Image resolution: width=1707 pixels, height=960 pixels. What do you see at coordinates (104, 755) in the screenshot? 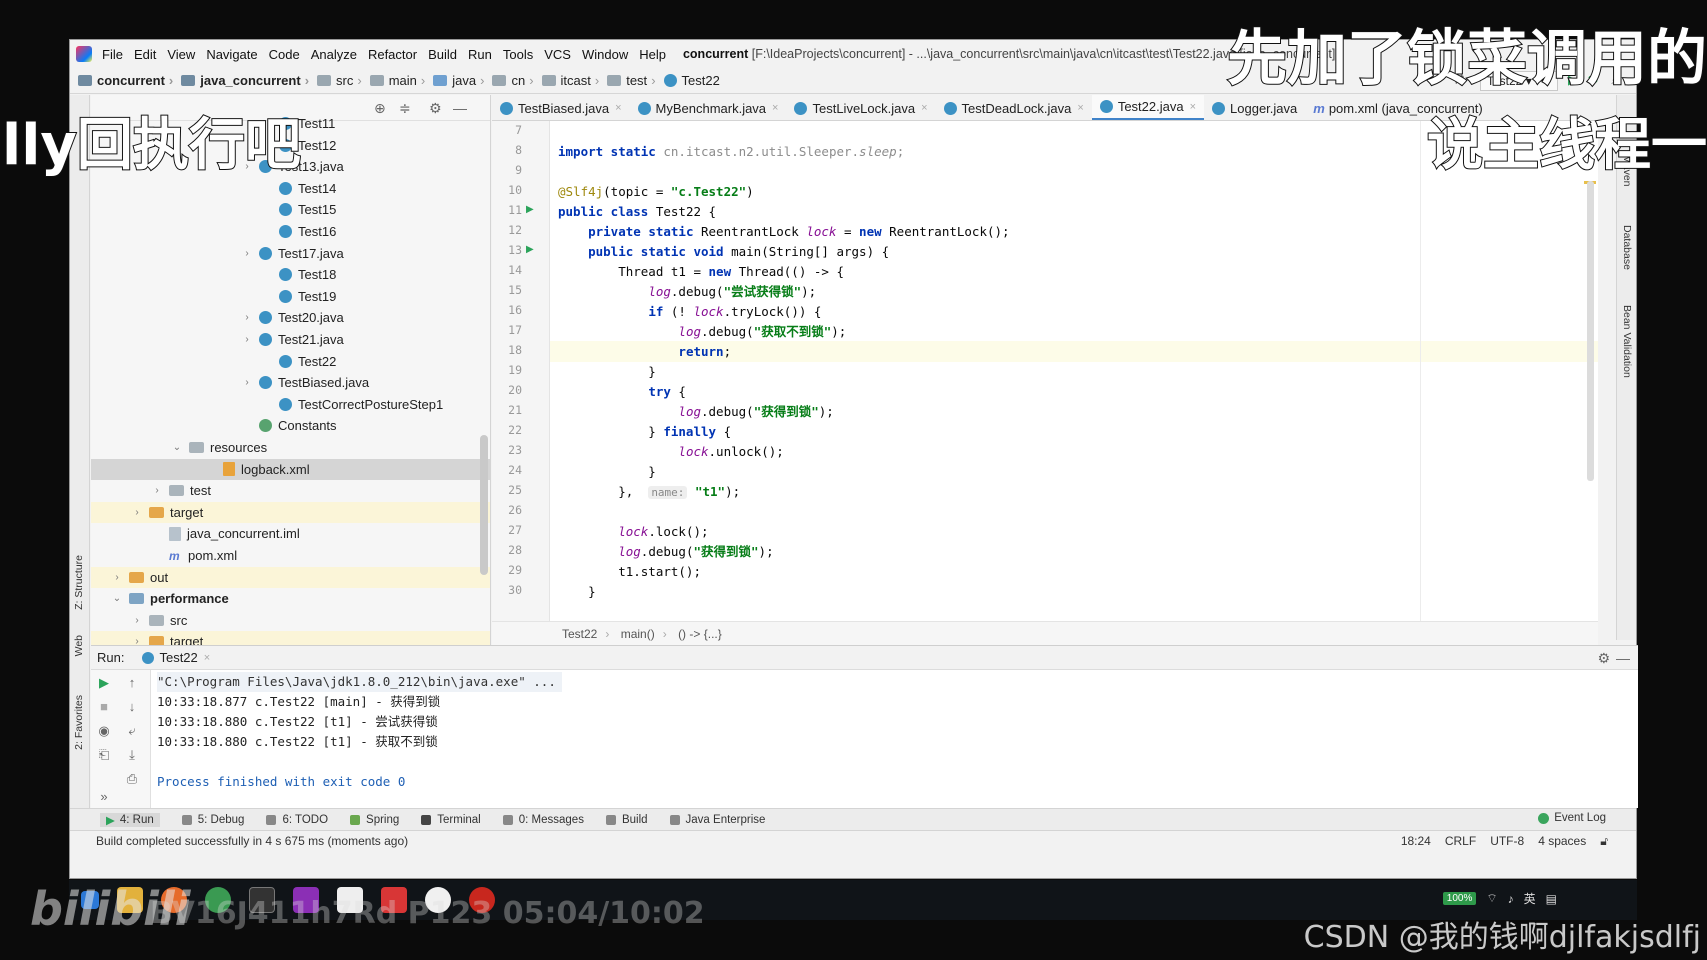
I see `restore-layout-icon: ⎗` at bounding box center [104, 755].